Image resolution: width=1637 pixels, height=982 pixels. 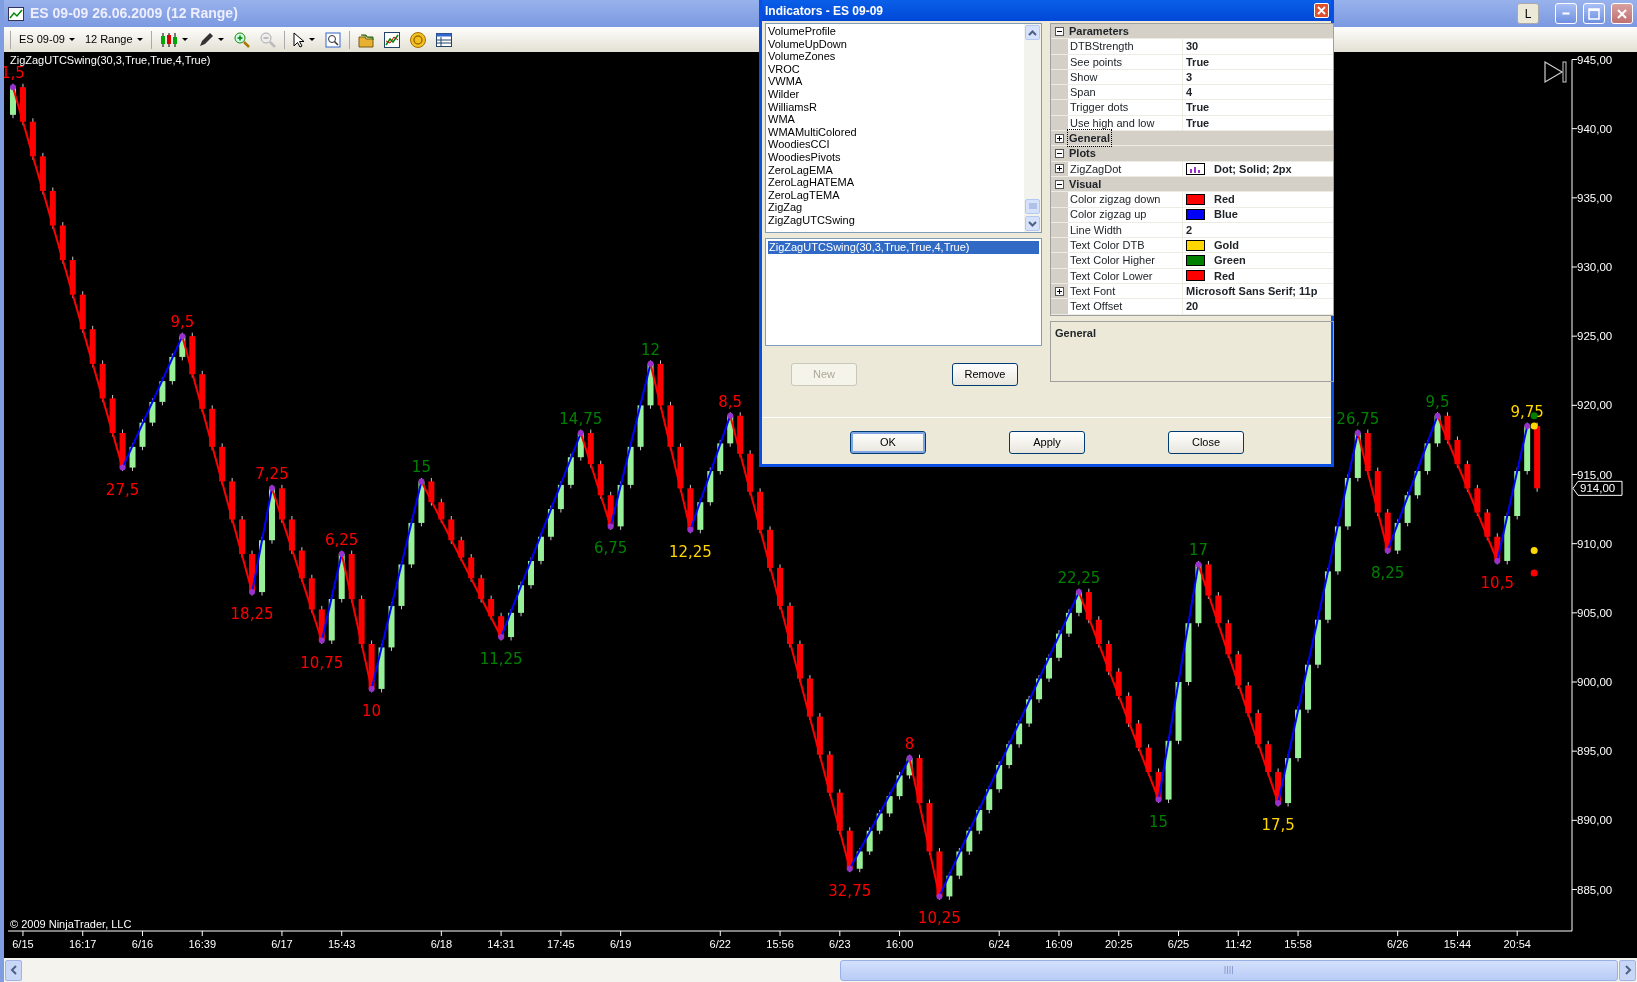 I want to click on copyright-text: © 2009 NinjaTrader, LLC, so click(x=71, y=924).